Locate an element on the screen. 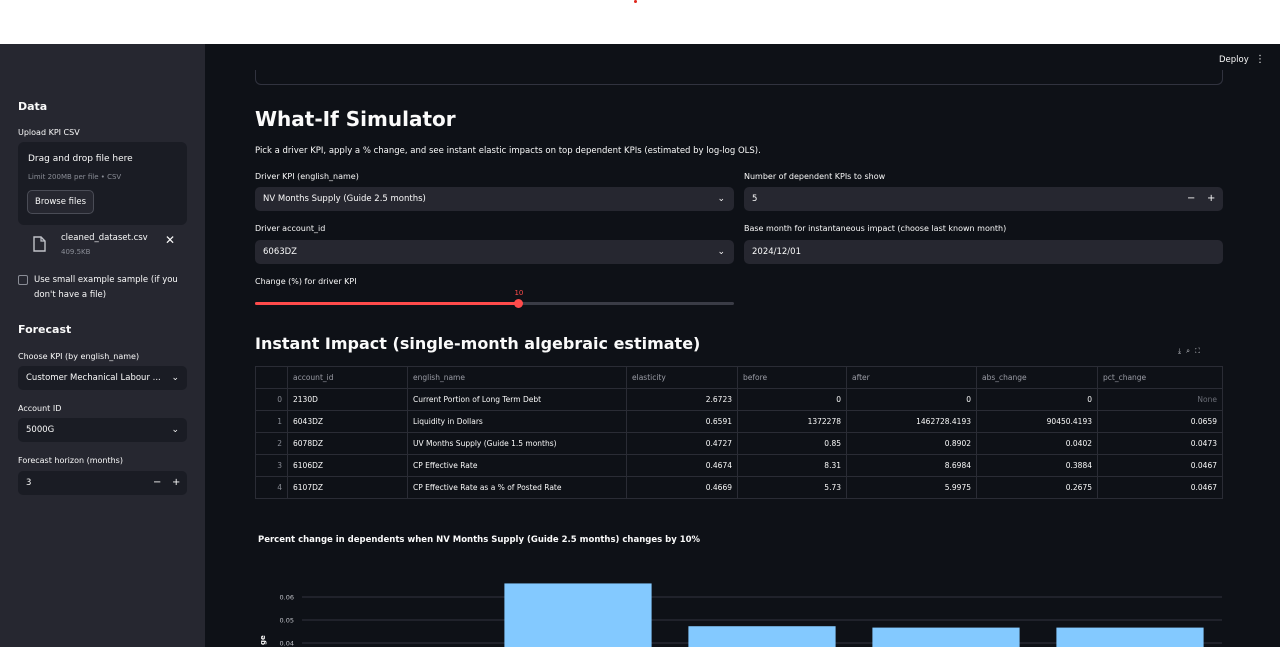  cell-after: 0 is located at coordinates (911, 399).